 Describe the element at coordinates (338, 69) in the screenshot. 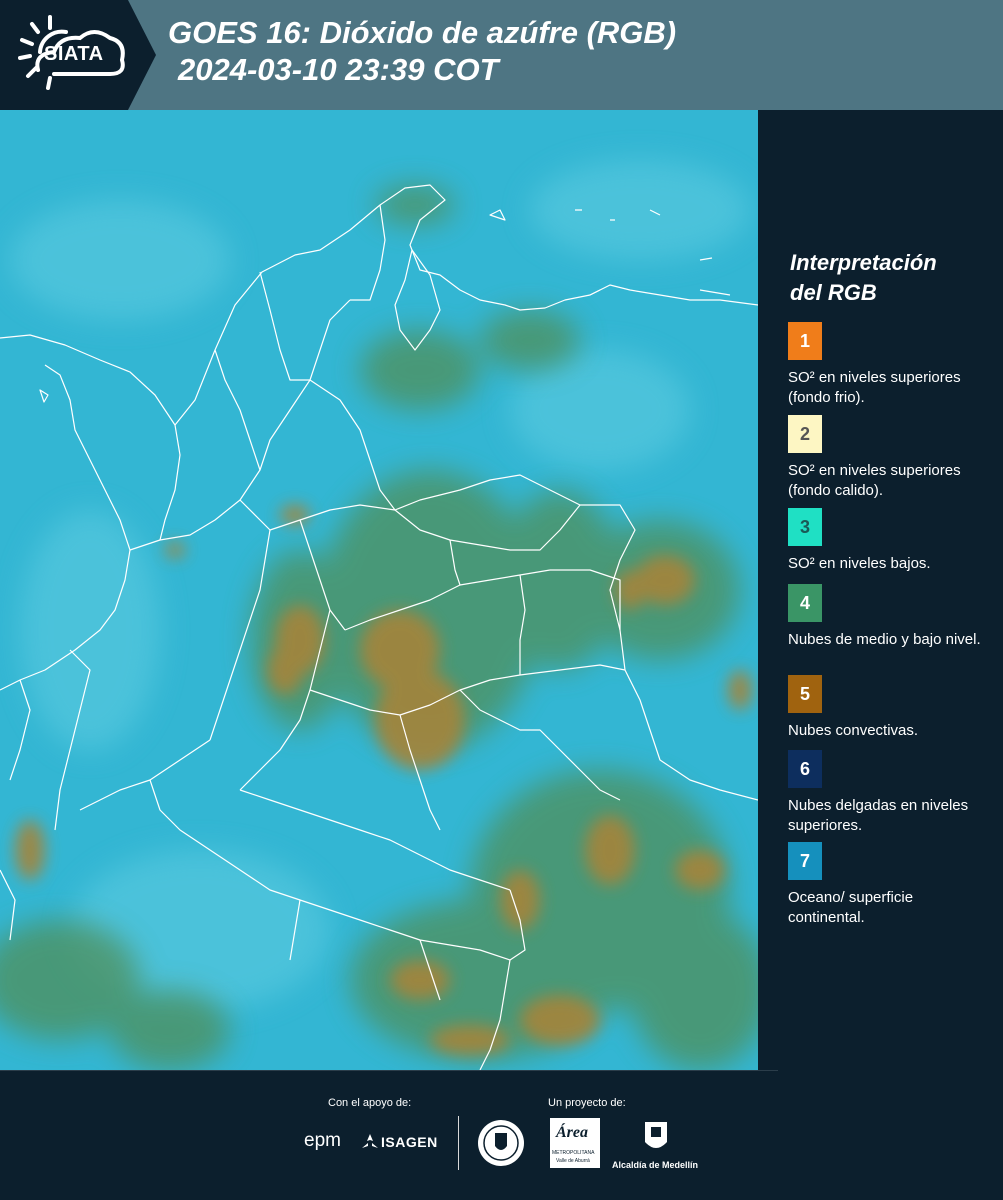

I see `title-line-2: 2024-03-10 23:39 COT` at that location.